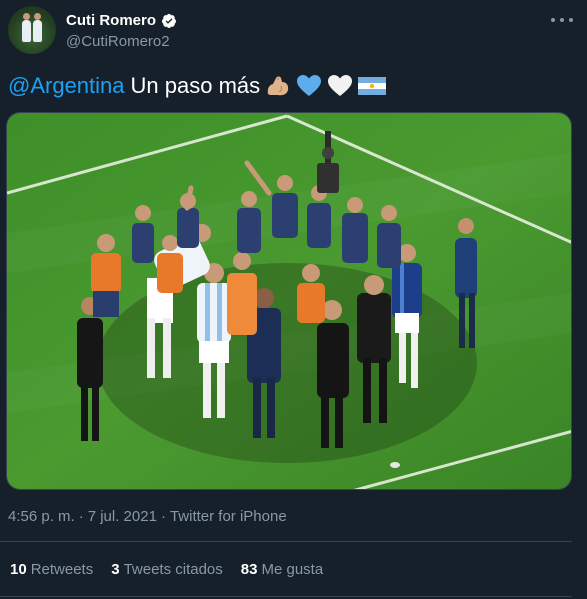  What do you see at coordinates (111, 20) in the screenshot?
I see `author-display-name: Cuti Romero` at bounding box center [111, 20].